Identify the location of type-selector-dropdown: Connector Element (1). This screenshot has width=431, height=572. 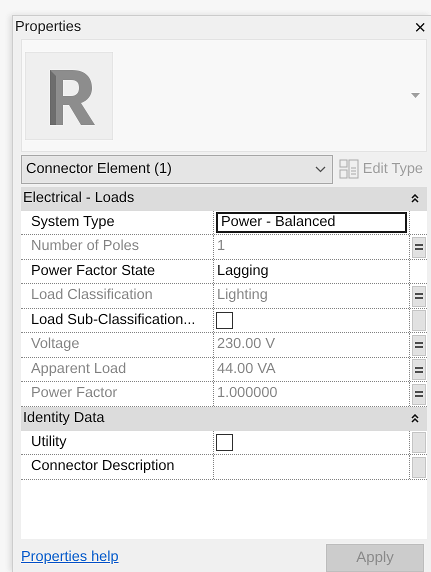
(177, 169).